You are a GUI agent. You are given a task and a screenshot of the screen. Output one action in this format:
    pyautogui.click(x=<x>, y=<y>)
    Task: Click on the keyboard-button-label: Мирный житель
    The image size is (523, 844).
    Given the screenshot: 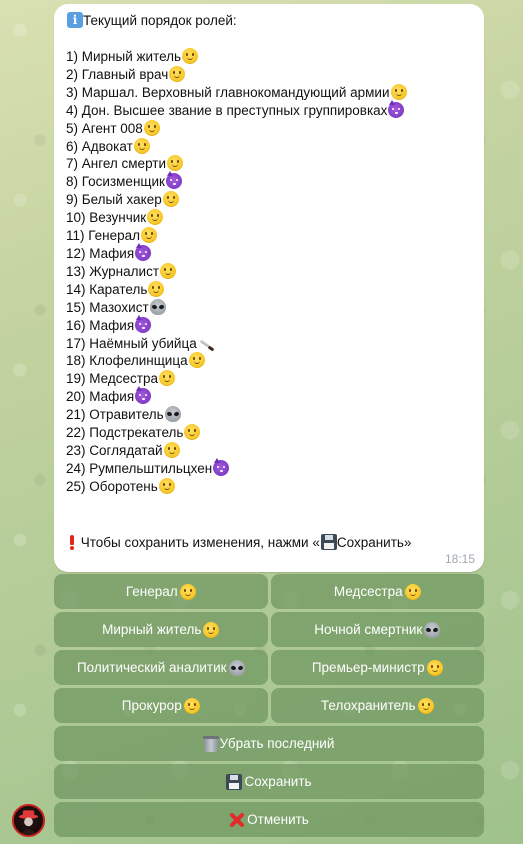 What is the action you would take?
    pyautogui.click(x=152, y=629)
    